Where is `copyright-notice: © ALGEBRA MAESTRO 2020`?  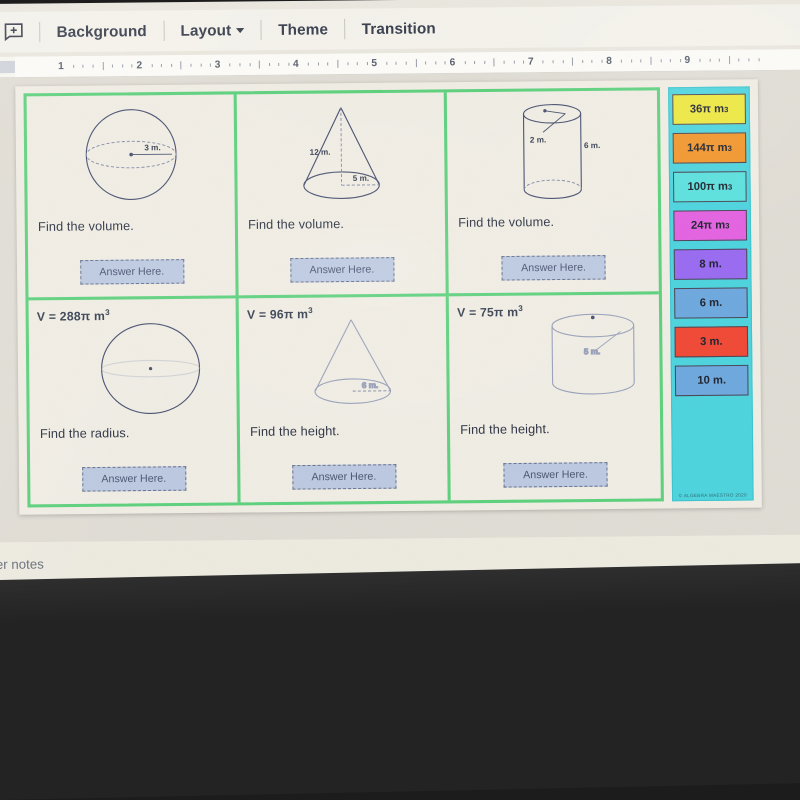
copyright-notice: © ALGEBRA MAESTRO 2020 is located at coordinates (712, 495).